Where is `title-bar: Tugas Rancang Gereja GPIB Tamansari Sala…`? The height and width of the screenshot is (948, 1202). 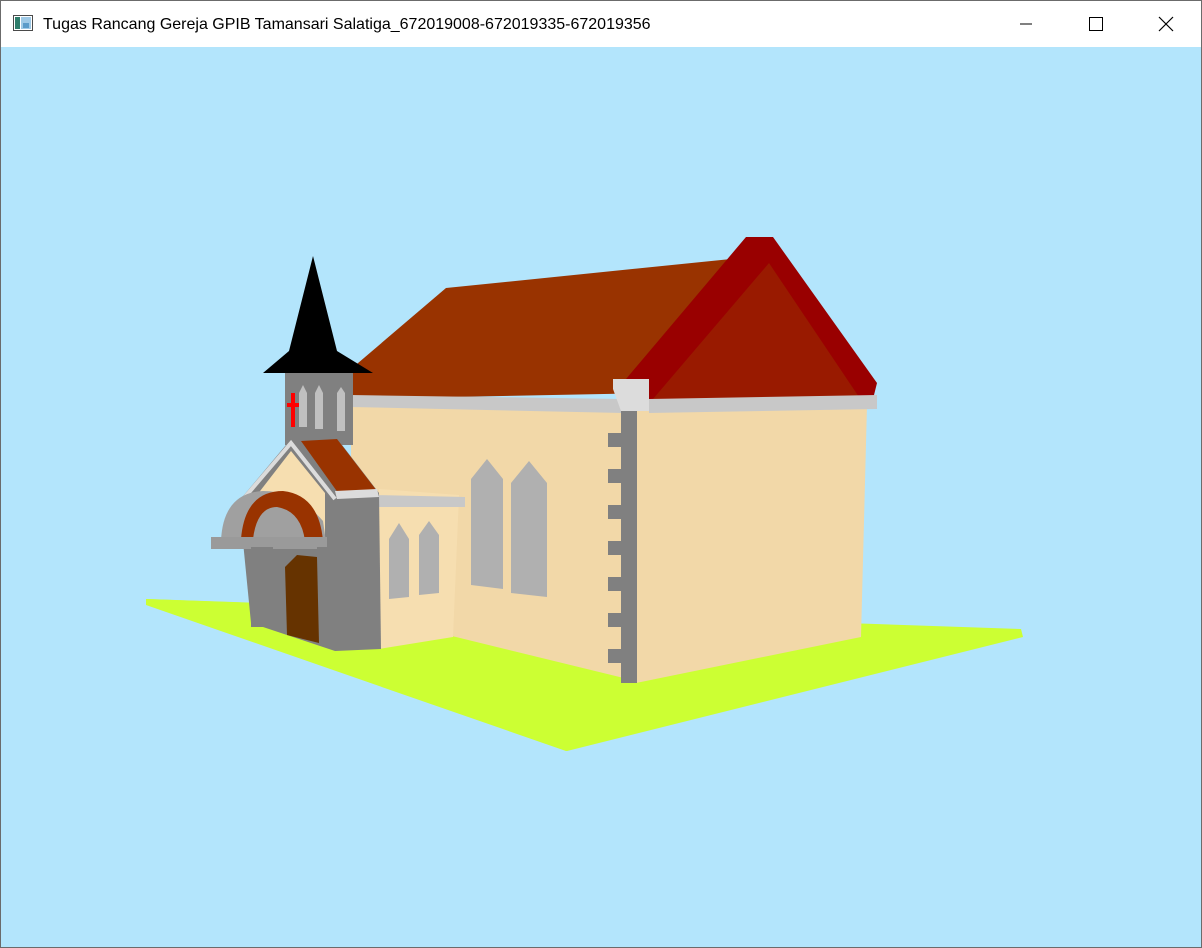 title-bar: Tugas Rancang Gereja GPIB Tamansari Sala… is located at coordinates (601, 24).